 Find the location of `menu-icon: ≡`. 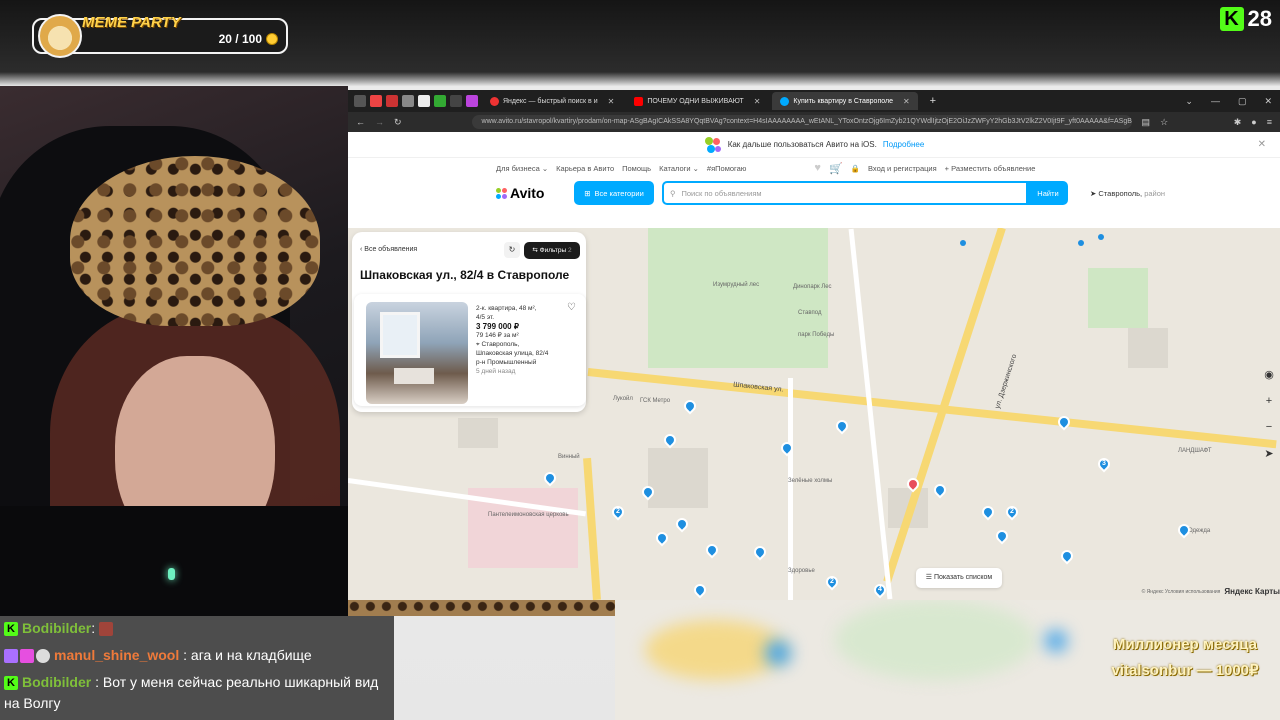

menu-icon: ≡ is located at coordinates (1269, 122).